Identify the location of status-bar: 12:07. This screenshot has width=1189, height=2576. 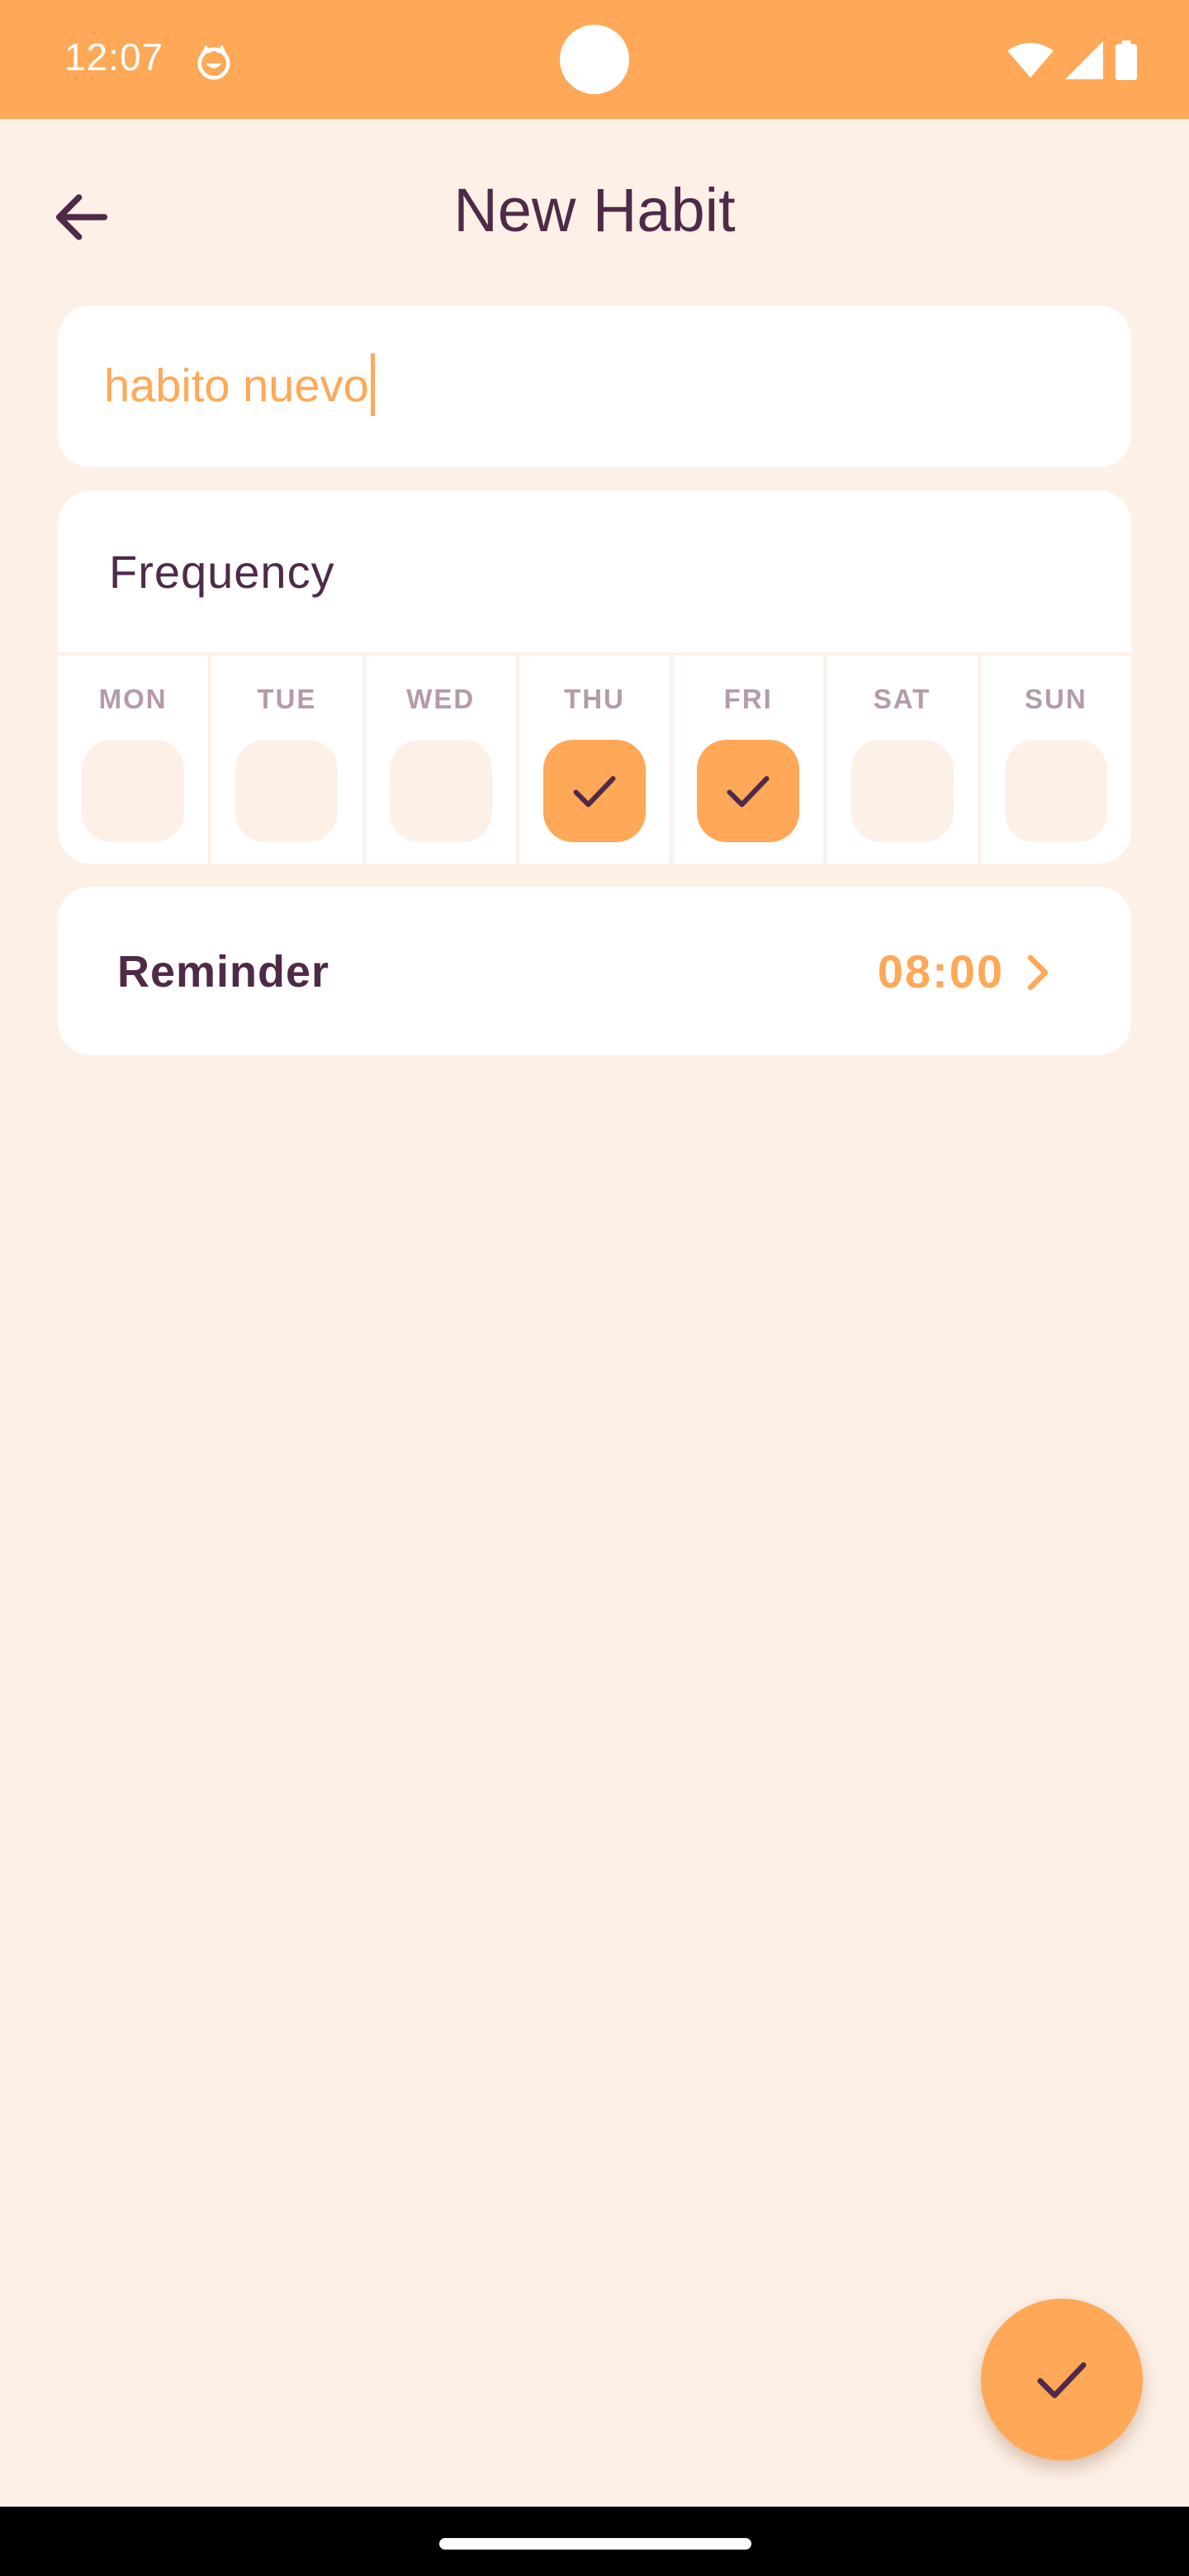
(594, 59).